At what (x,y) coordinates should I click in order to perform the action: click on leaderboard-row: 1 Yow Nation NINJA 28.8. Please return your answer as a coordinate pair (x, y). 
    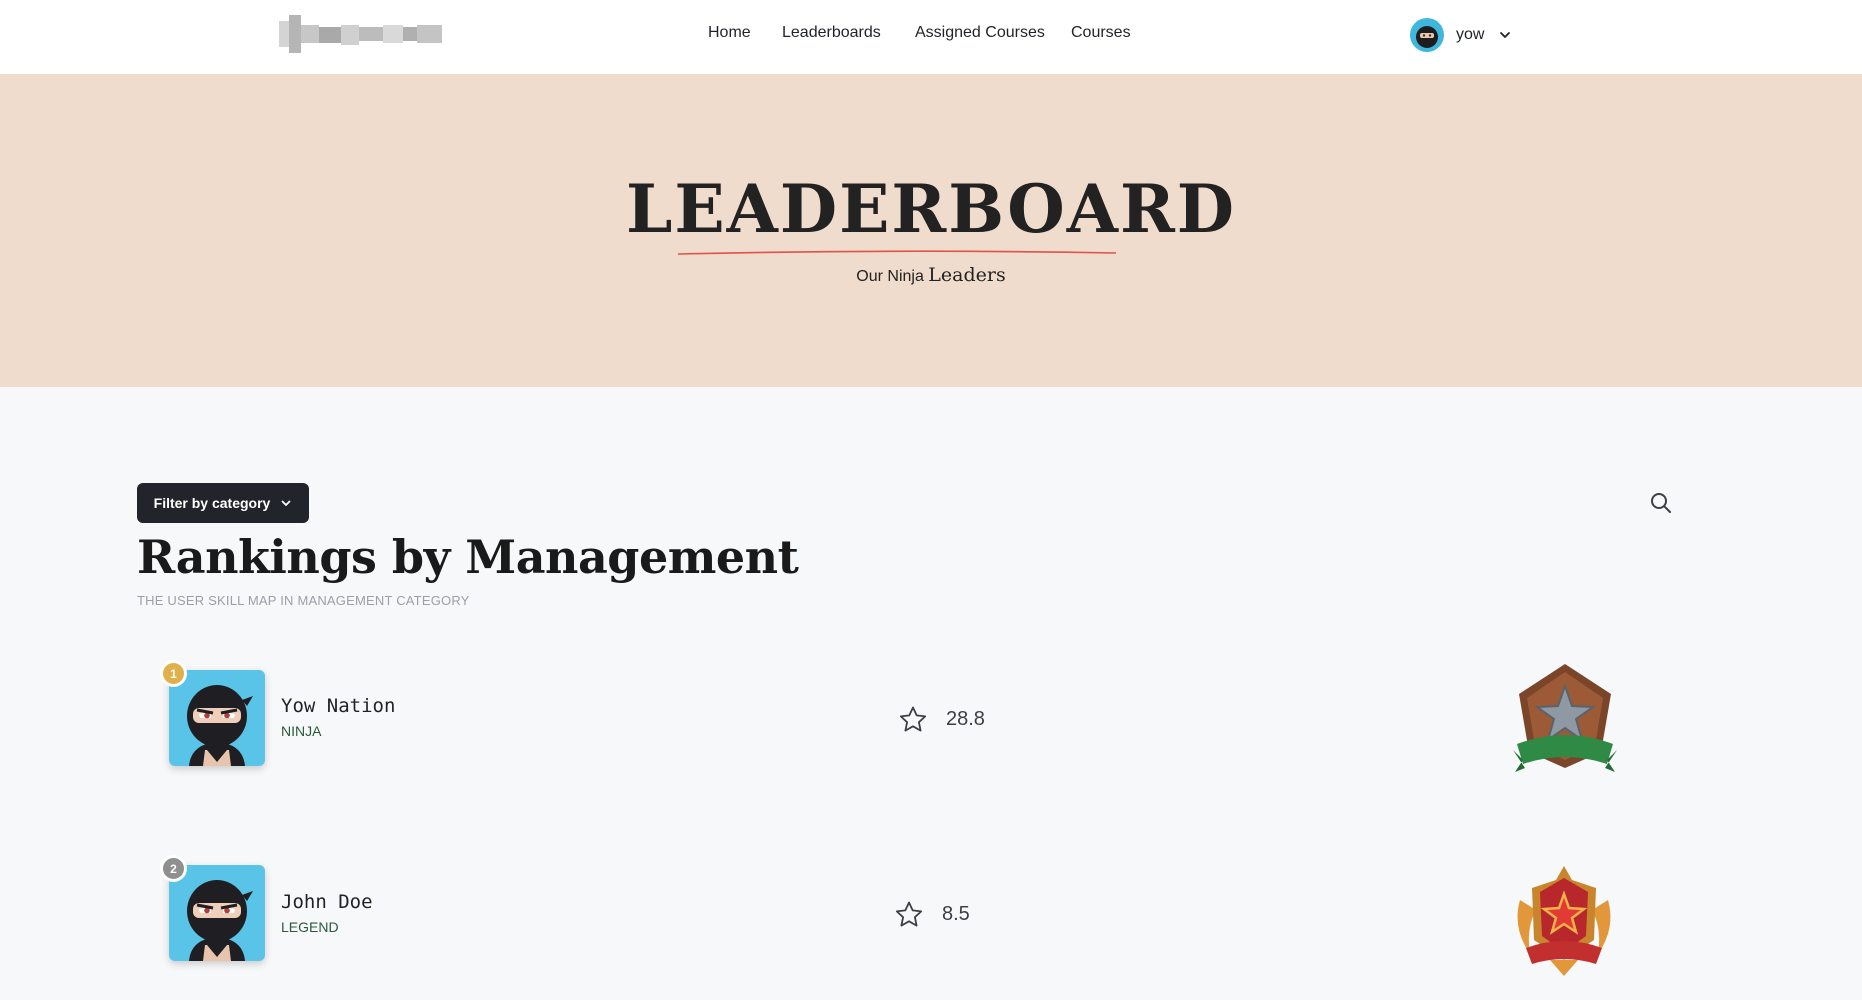
    Looking at the image, I should click on (897, 716).